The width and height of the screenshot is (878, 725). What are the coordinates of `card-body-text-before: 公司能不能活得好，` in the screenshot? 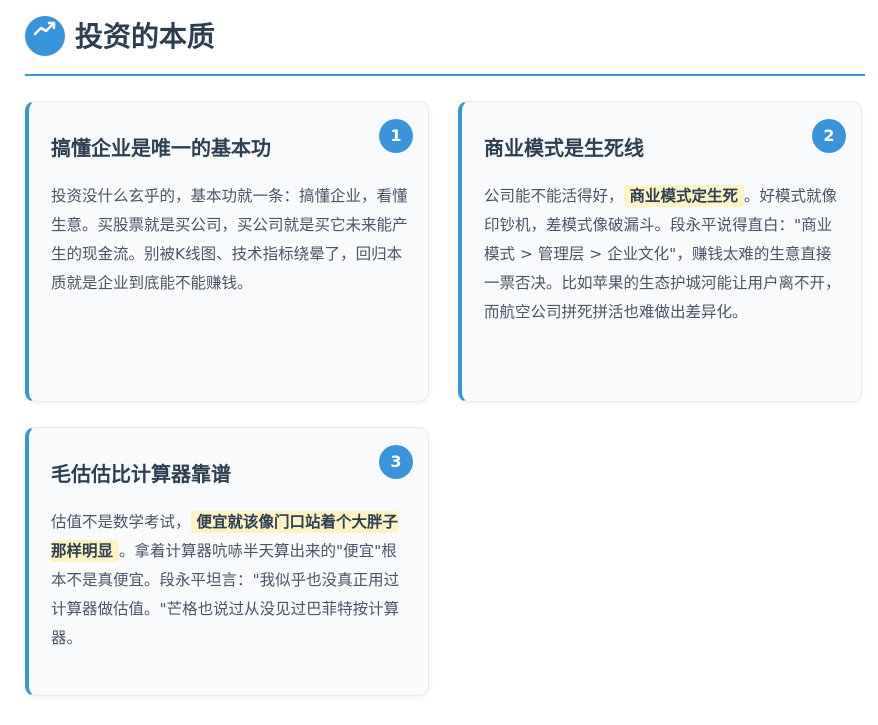 It's located at (554, 196).